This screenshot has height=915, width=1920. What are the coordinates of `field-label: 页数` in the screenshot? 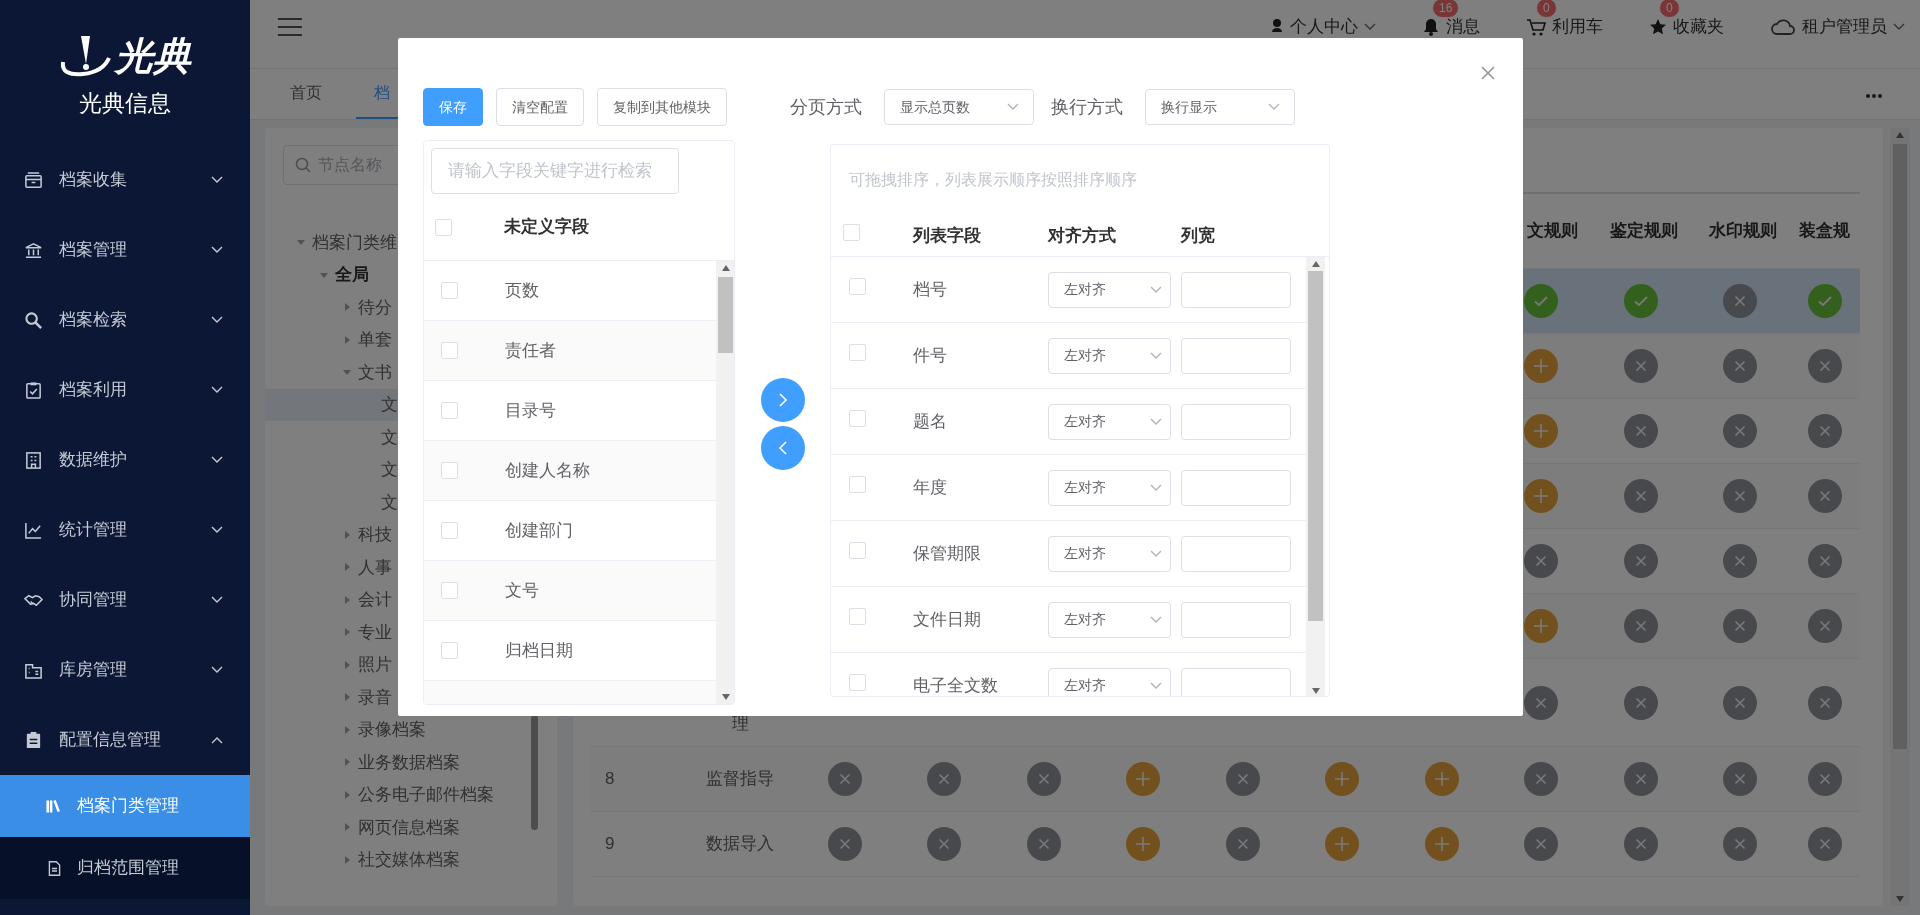 It's located at (522, 290).